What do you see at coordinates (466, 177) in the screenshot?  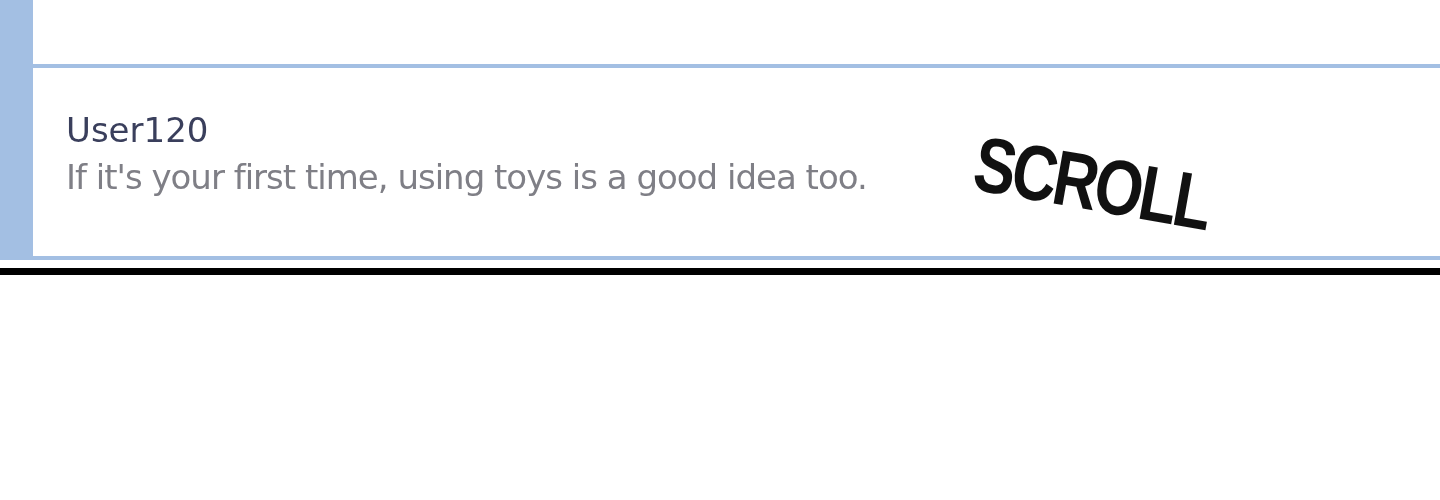 I see `comment-text: If it's your first time, using toys is a good idea too.` at bounding box center [466, 177].